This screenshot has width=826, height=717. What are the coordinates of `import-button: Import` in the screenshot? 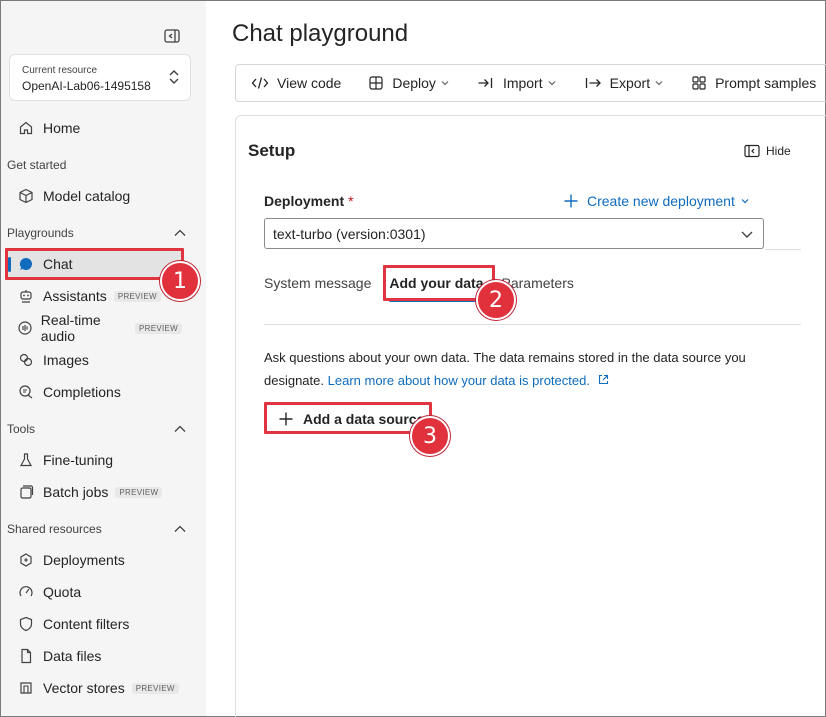 It's located at (517, 83).